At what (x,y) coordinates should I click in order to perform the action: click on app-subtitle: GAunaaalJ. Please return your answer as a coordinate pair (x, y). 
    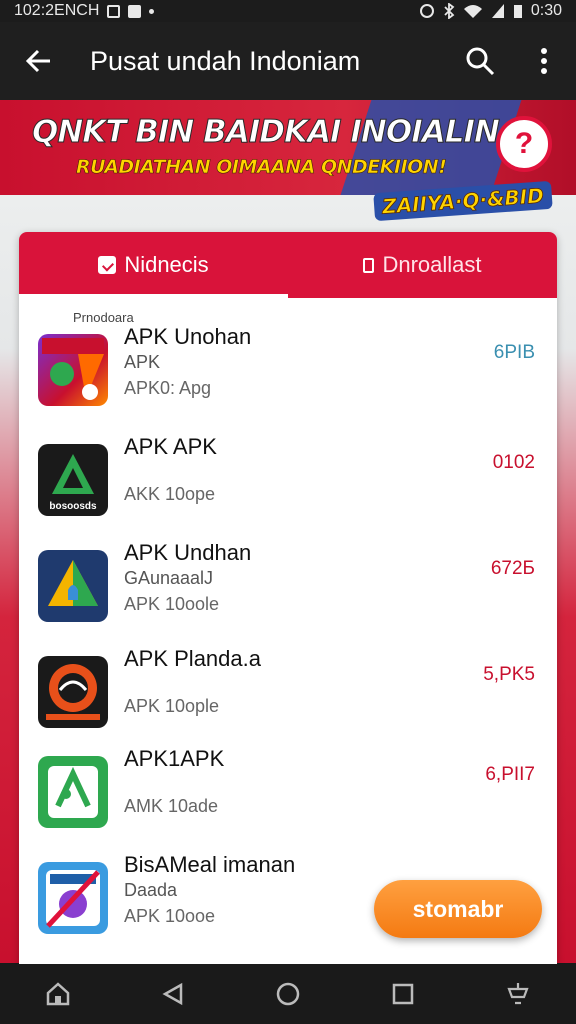
    Looking at the image, I should click on (169, 578).